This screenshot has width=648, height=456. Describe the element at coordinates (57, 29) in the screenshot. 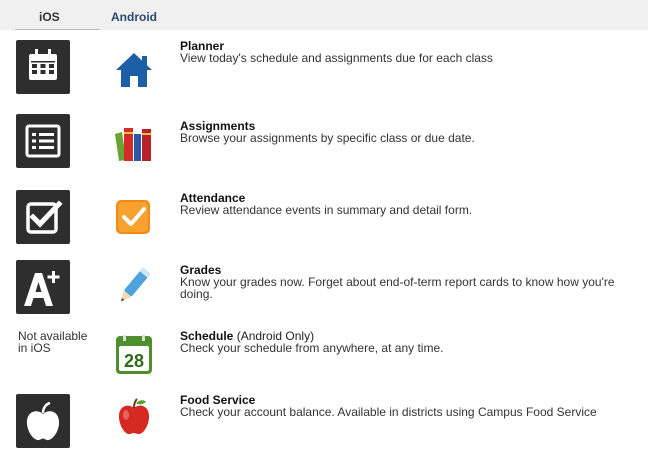

I see `active-tab-indicator` at that location.